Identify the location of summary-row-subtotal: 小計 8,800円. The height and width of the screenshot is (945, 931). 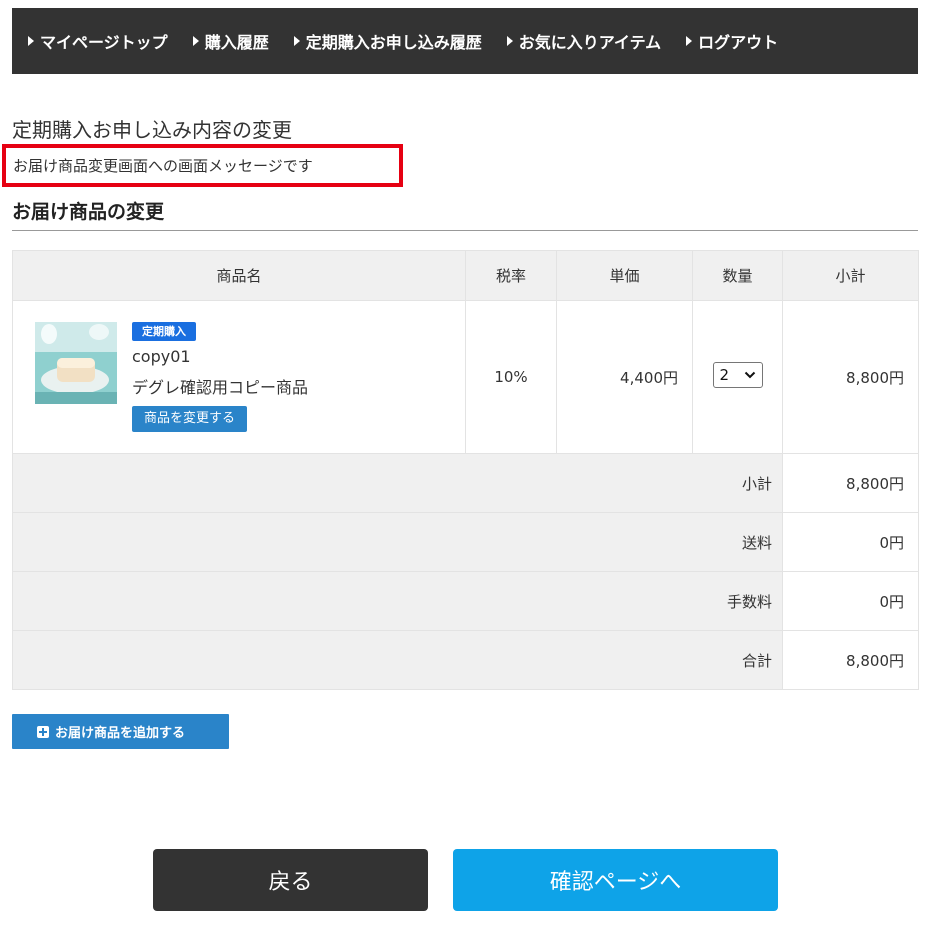
(465, 483).